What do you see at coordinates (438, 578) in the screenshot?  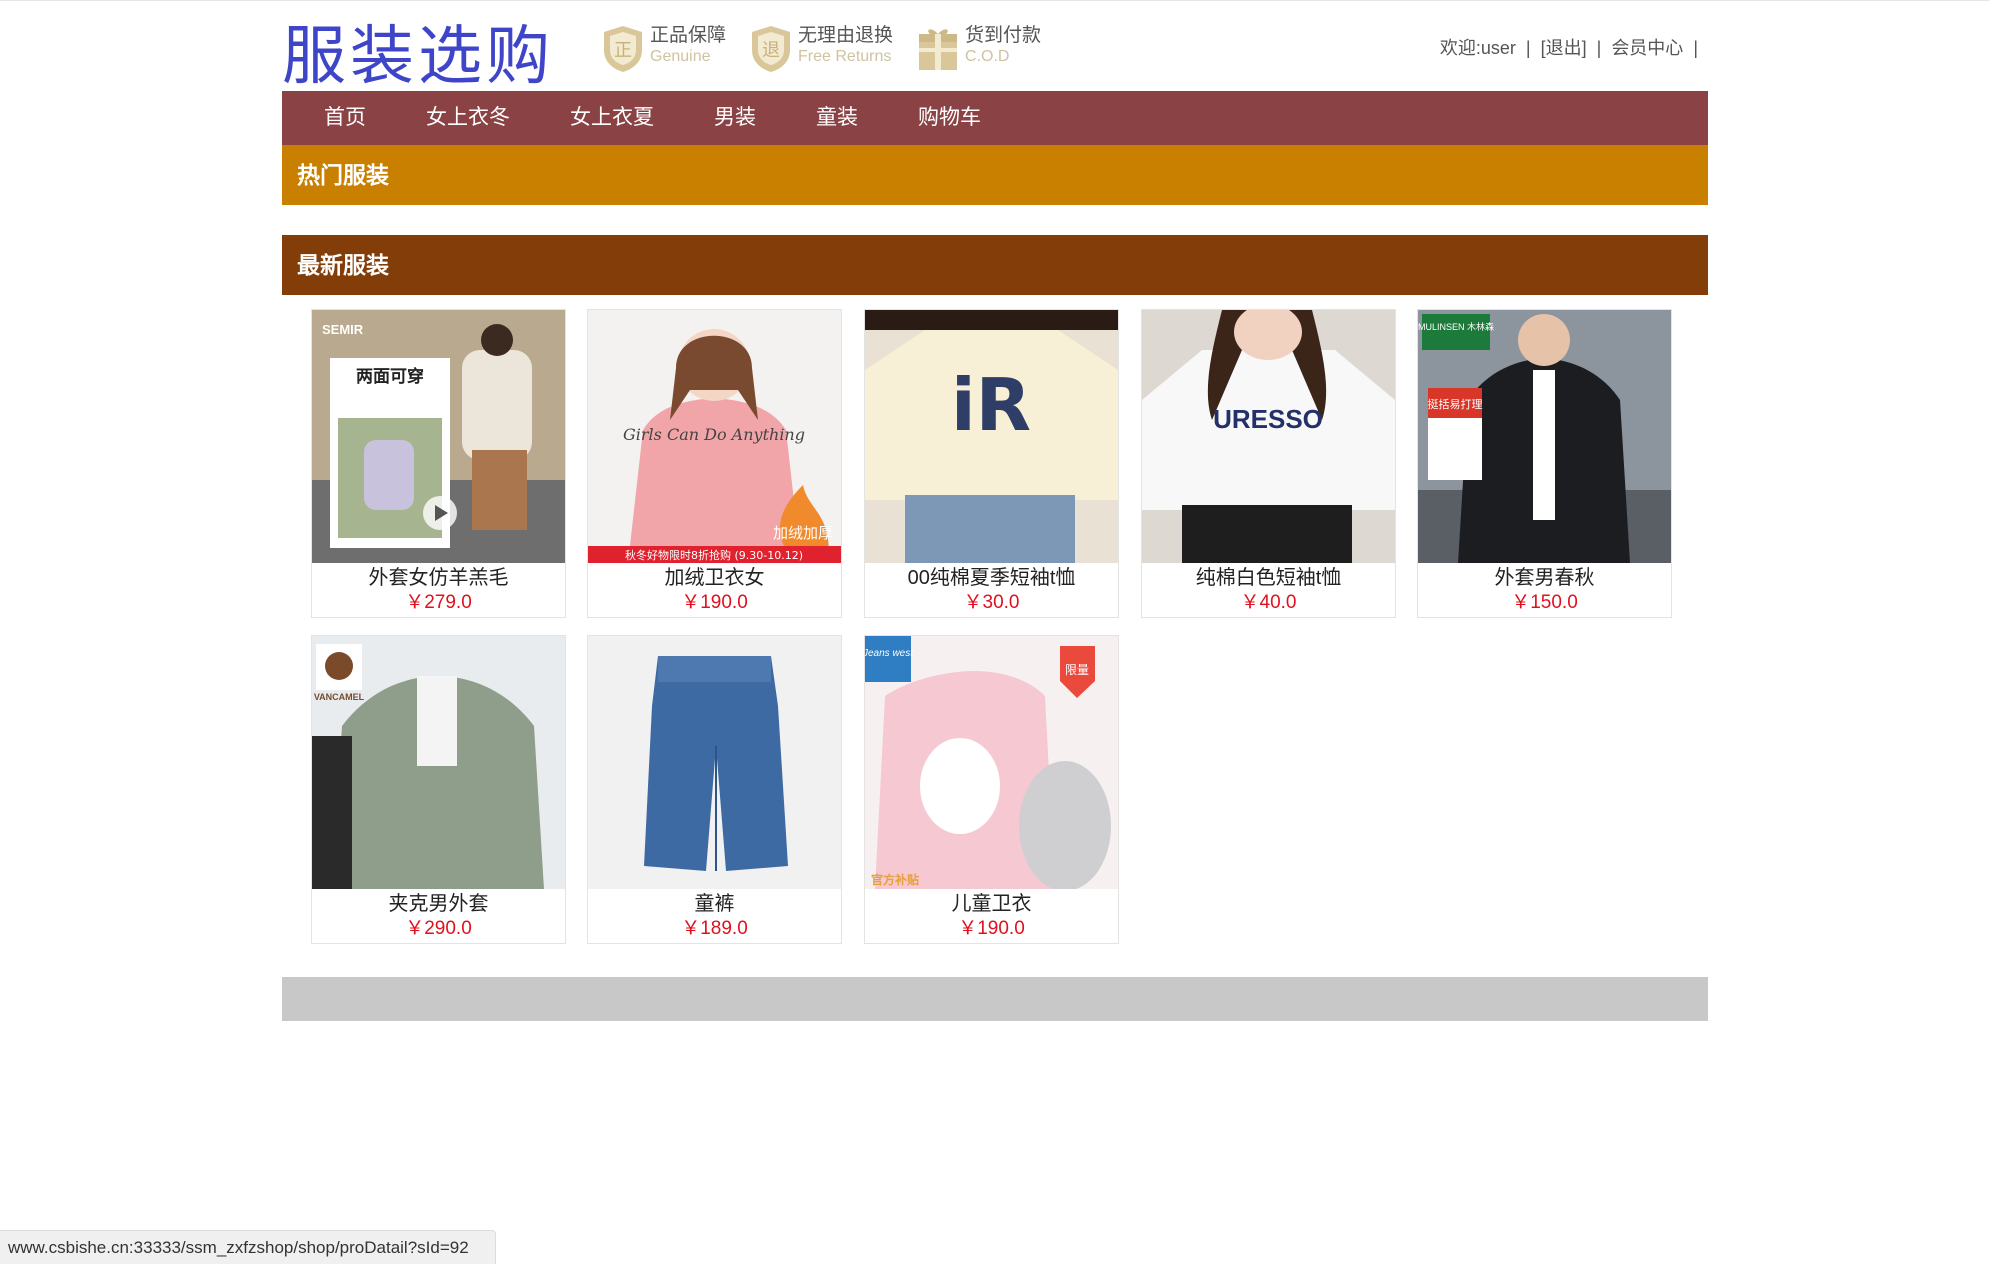 I see `product-name: 外套女仿羊羔毛` at bounding box center [438, 578].